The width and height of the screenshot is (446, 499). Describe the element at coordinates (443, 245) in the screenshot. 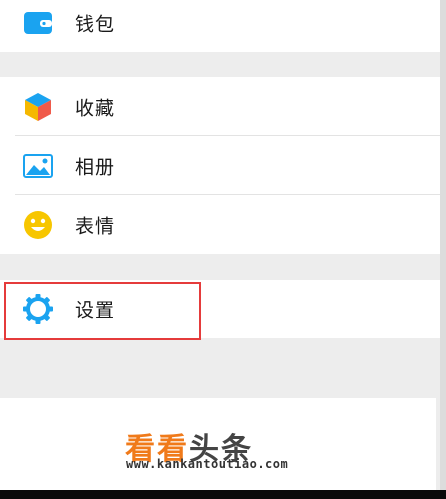

I see `right-edge-strip` at that location.